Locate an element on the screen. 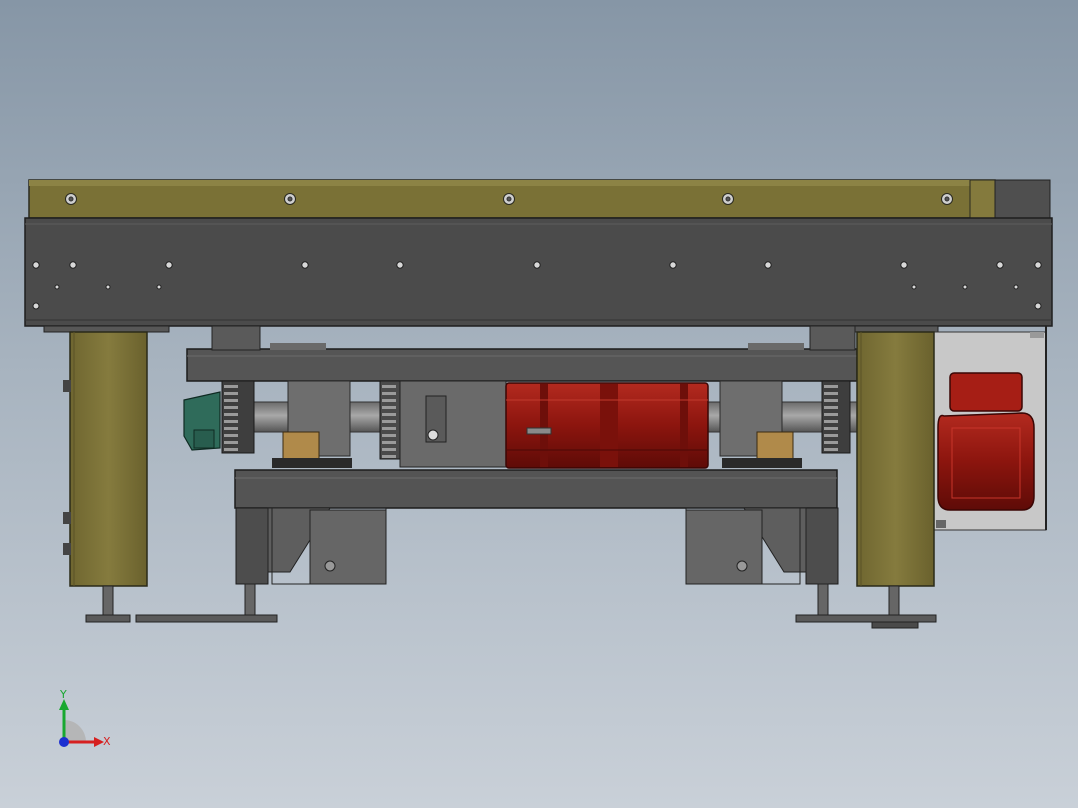 The image size is (1078, 808). motor-mount-plate is located at coordinates (453, 424).